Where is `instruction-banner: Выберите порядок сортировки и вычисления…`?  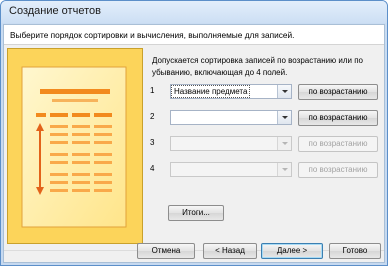
instruction-banner: Выберите порядок сортировки и вычисления… is located at coordinates (194, 35).